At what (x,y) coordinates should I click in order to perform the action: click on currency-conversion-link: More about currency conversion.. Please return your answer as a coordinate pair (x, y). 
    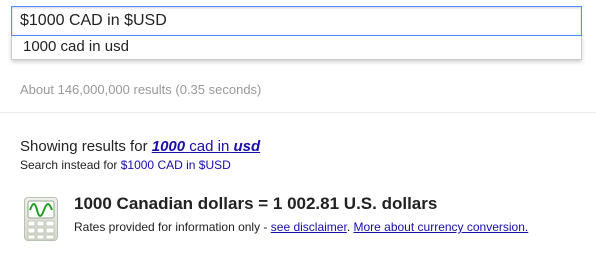
    Looking at the image, I should click on (440, 227).